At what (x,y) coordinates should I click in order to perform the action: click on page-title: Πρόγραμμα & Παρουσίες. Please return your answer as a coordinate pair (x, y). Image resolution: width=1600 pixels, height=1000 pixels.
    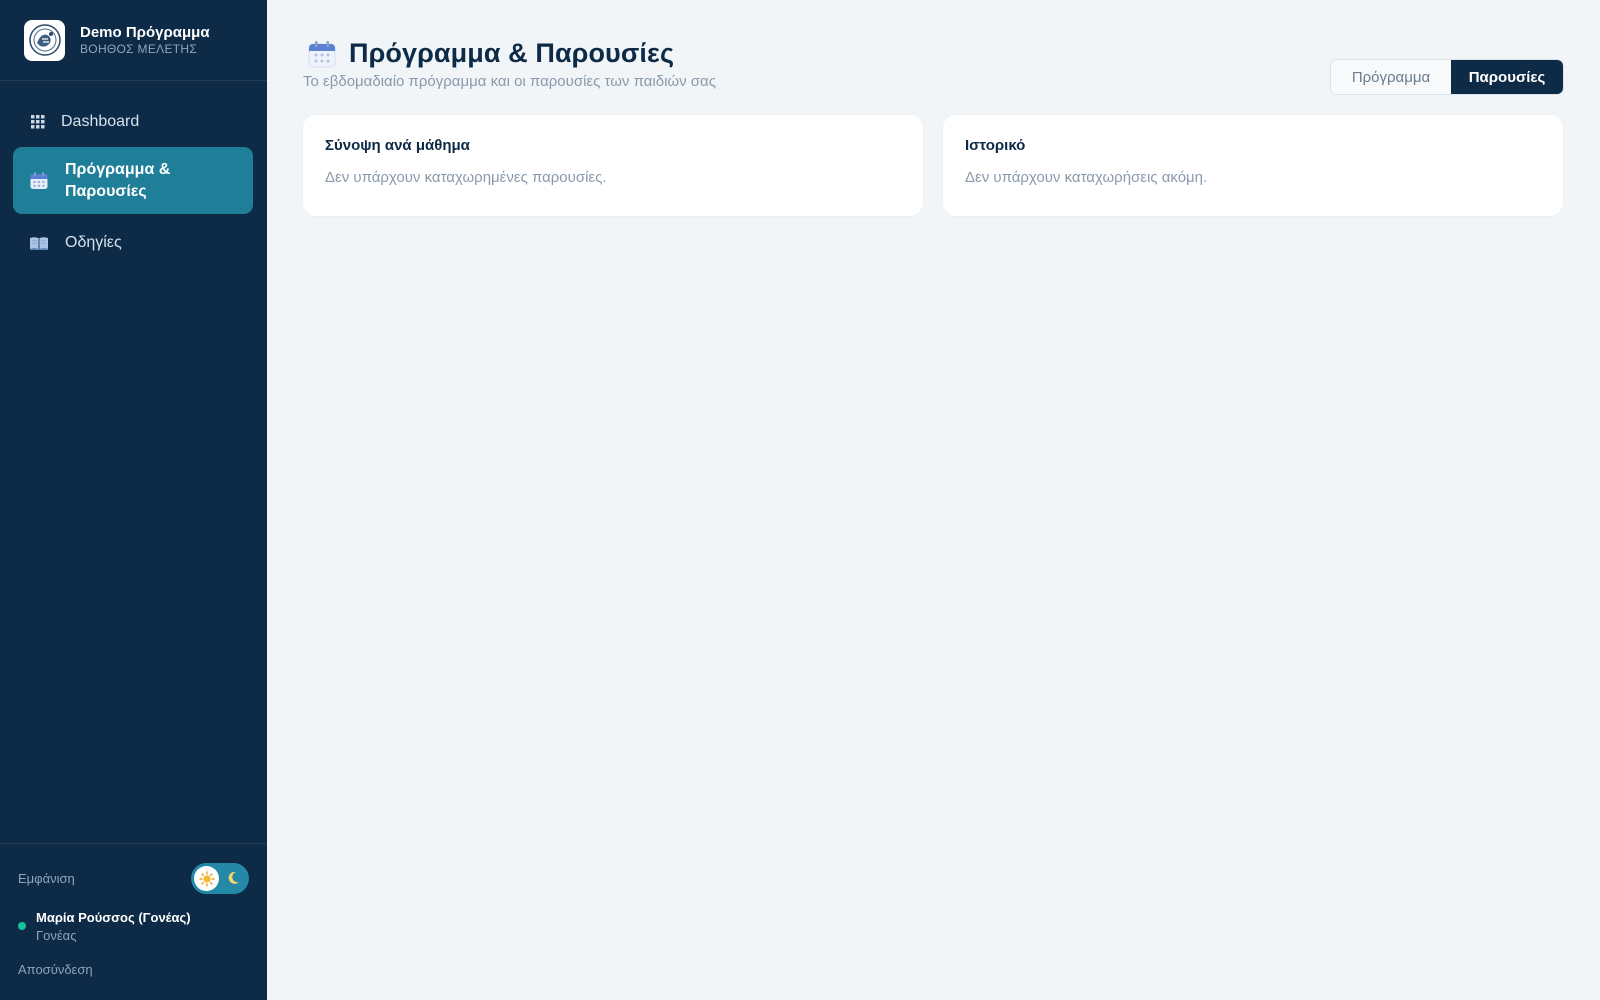
    Looking at the image, I should click on (512, 53).